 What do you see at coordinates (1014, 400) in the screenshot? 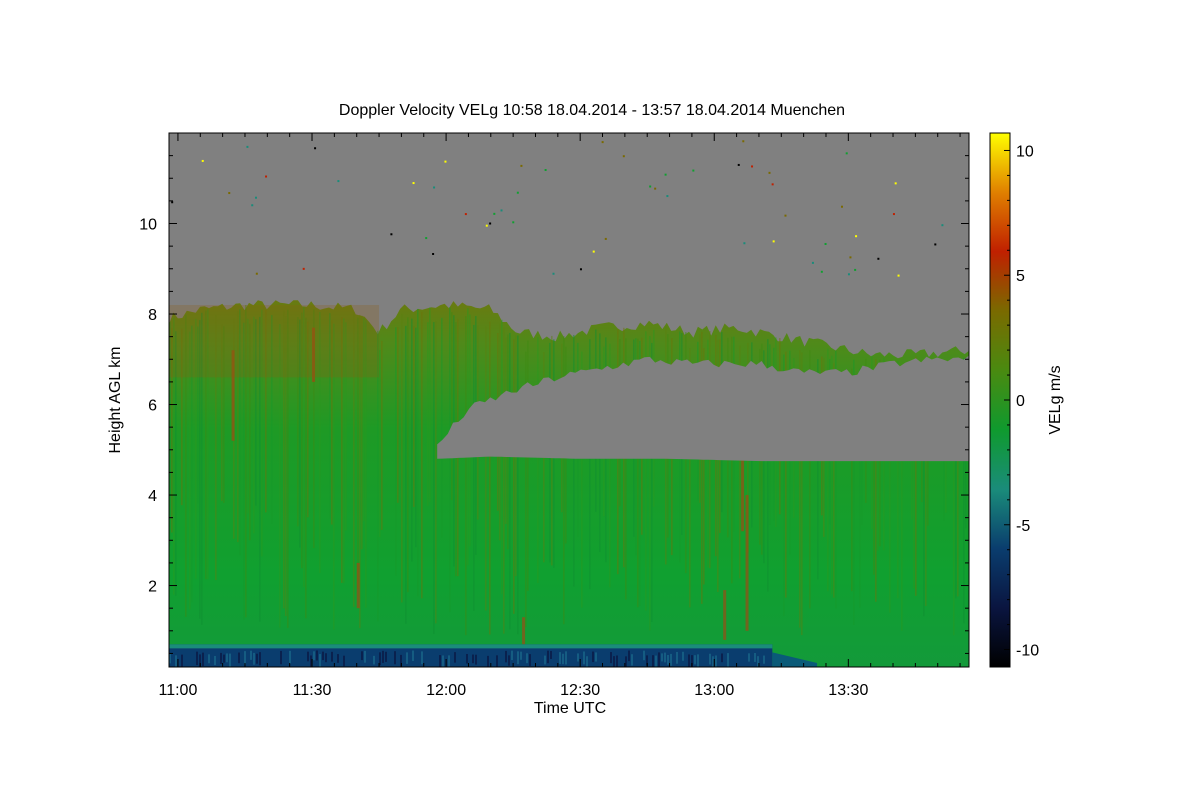
I see `colorbar: 10 5 0 -5 -10` at bounding box center [1014, 400].